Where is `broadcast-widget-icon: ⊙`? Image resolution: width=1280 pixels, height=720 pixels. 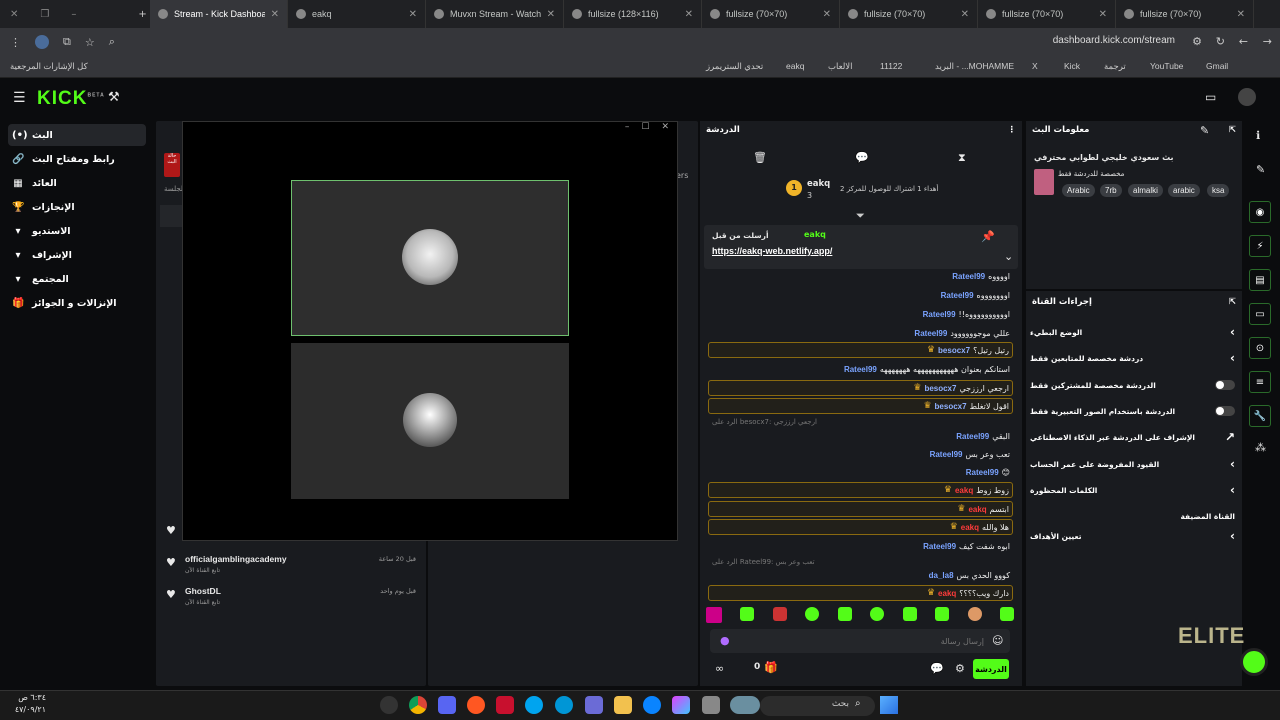
broadcast-widget-icon: ⊙ is located at coordinates (1260, 348).